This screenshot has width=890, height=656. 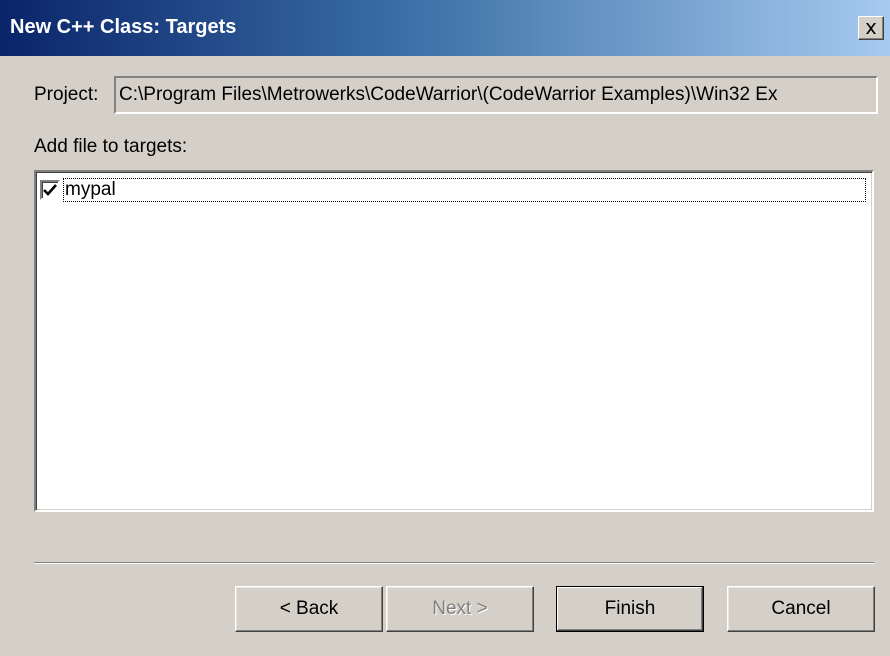 I want to click on finish-button: Finish, so click(x=630, y=609).